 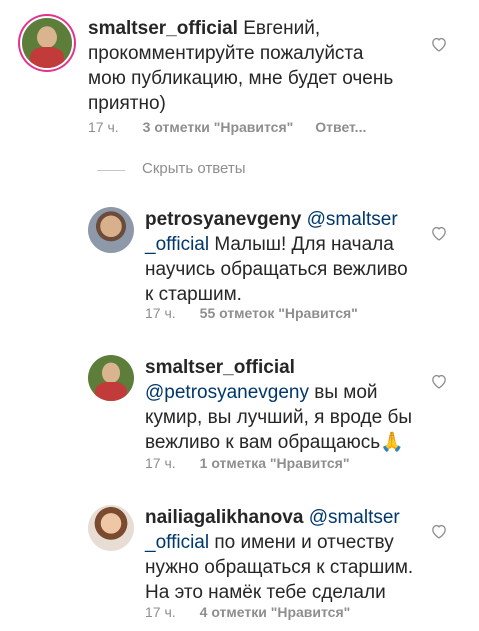 What do you see at coordinates (224, 517) in the screenshot?
I see `username: nailiagalikhanova` at bounding box center [224, 517].